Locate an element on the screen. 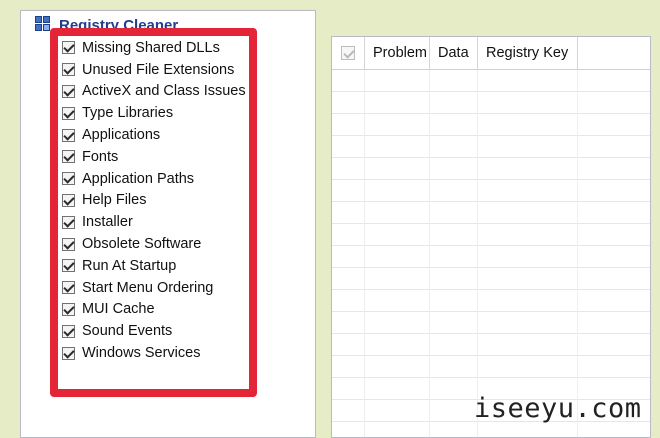 This screenshot has height=438, width=660. category-item: Installer is located at coordinates (154, 222).